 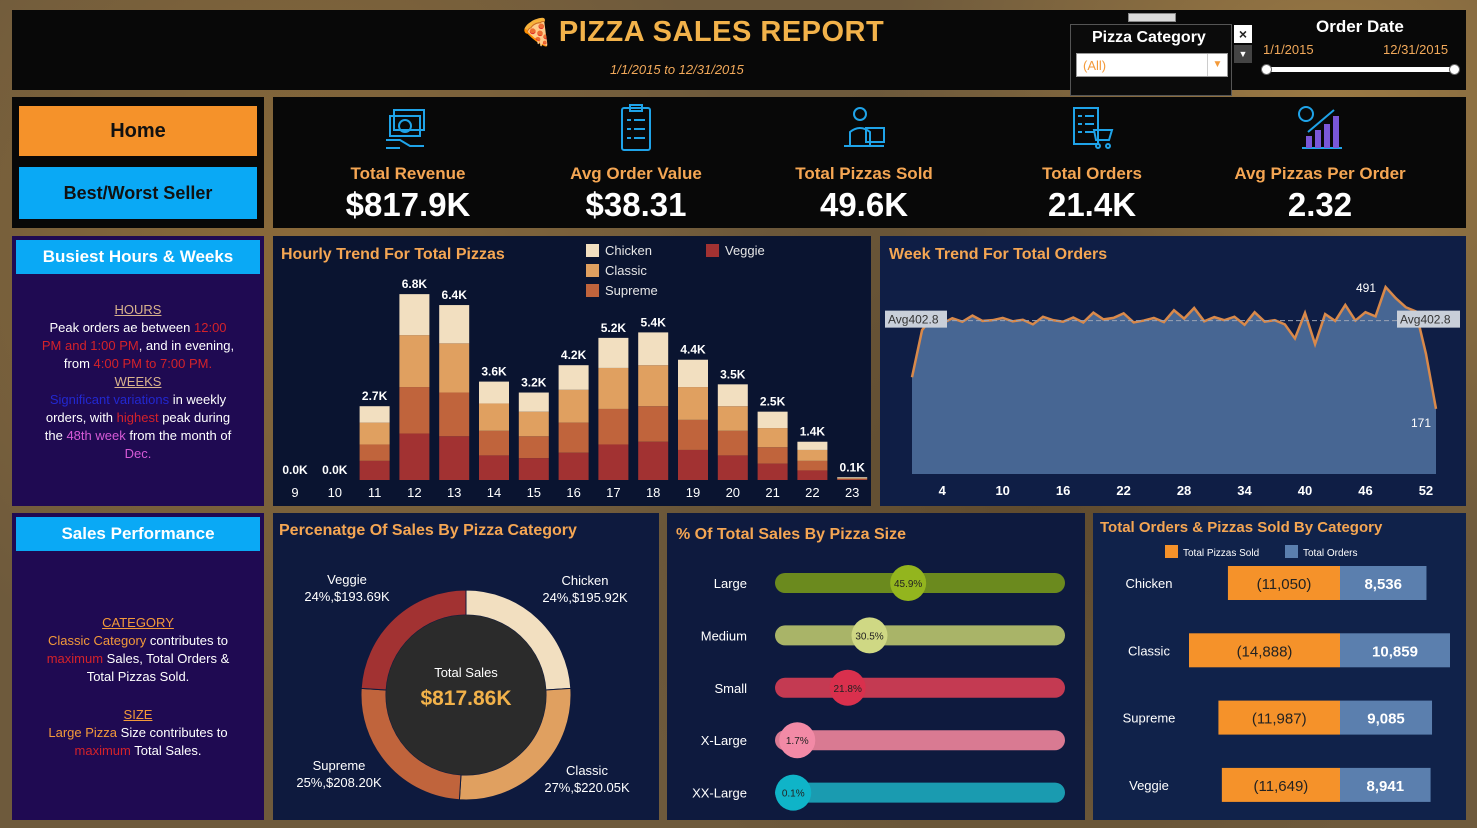 What do you see at coordinates (730, 688) in the screenshot?
I see `size-label: Small` at bounding box center [730, 688].